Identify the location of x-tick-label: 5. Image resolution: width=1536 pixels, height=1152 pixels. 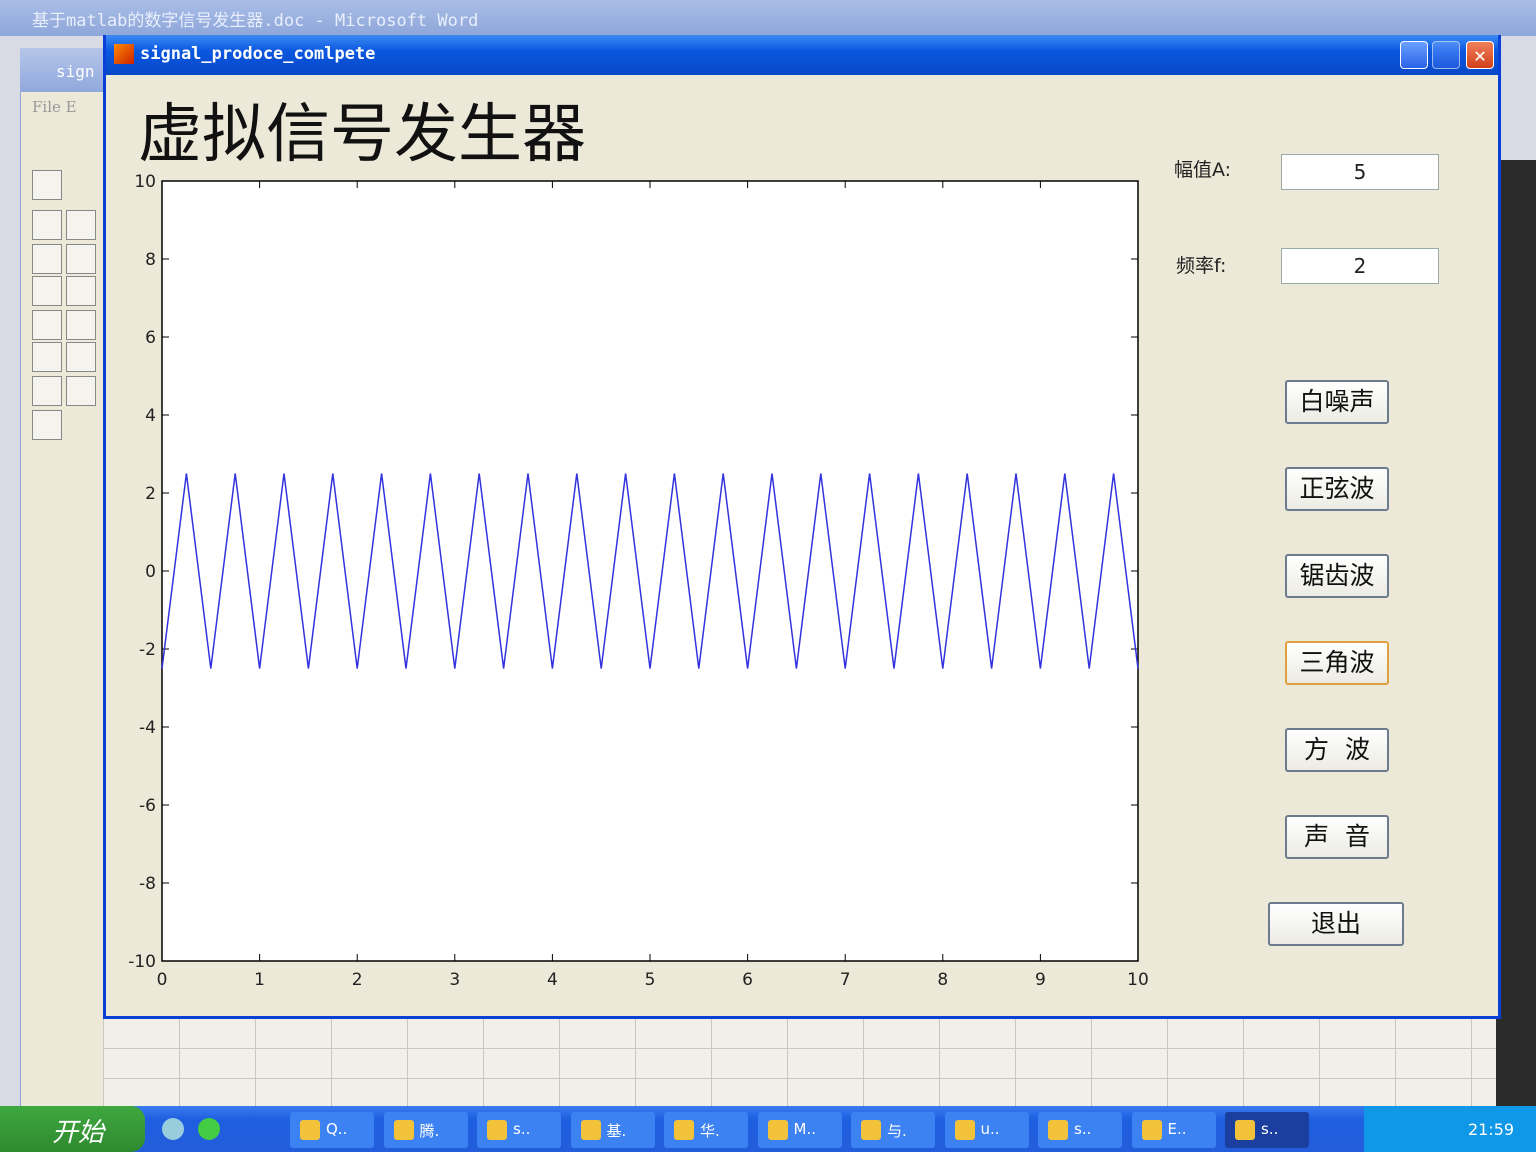
(650, 980).